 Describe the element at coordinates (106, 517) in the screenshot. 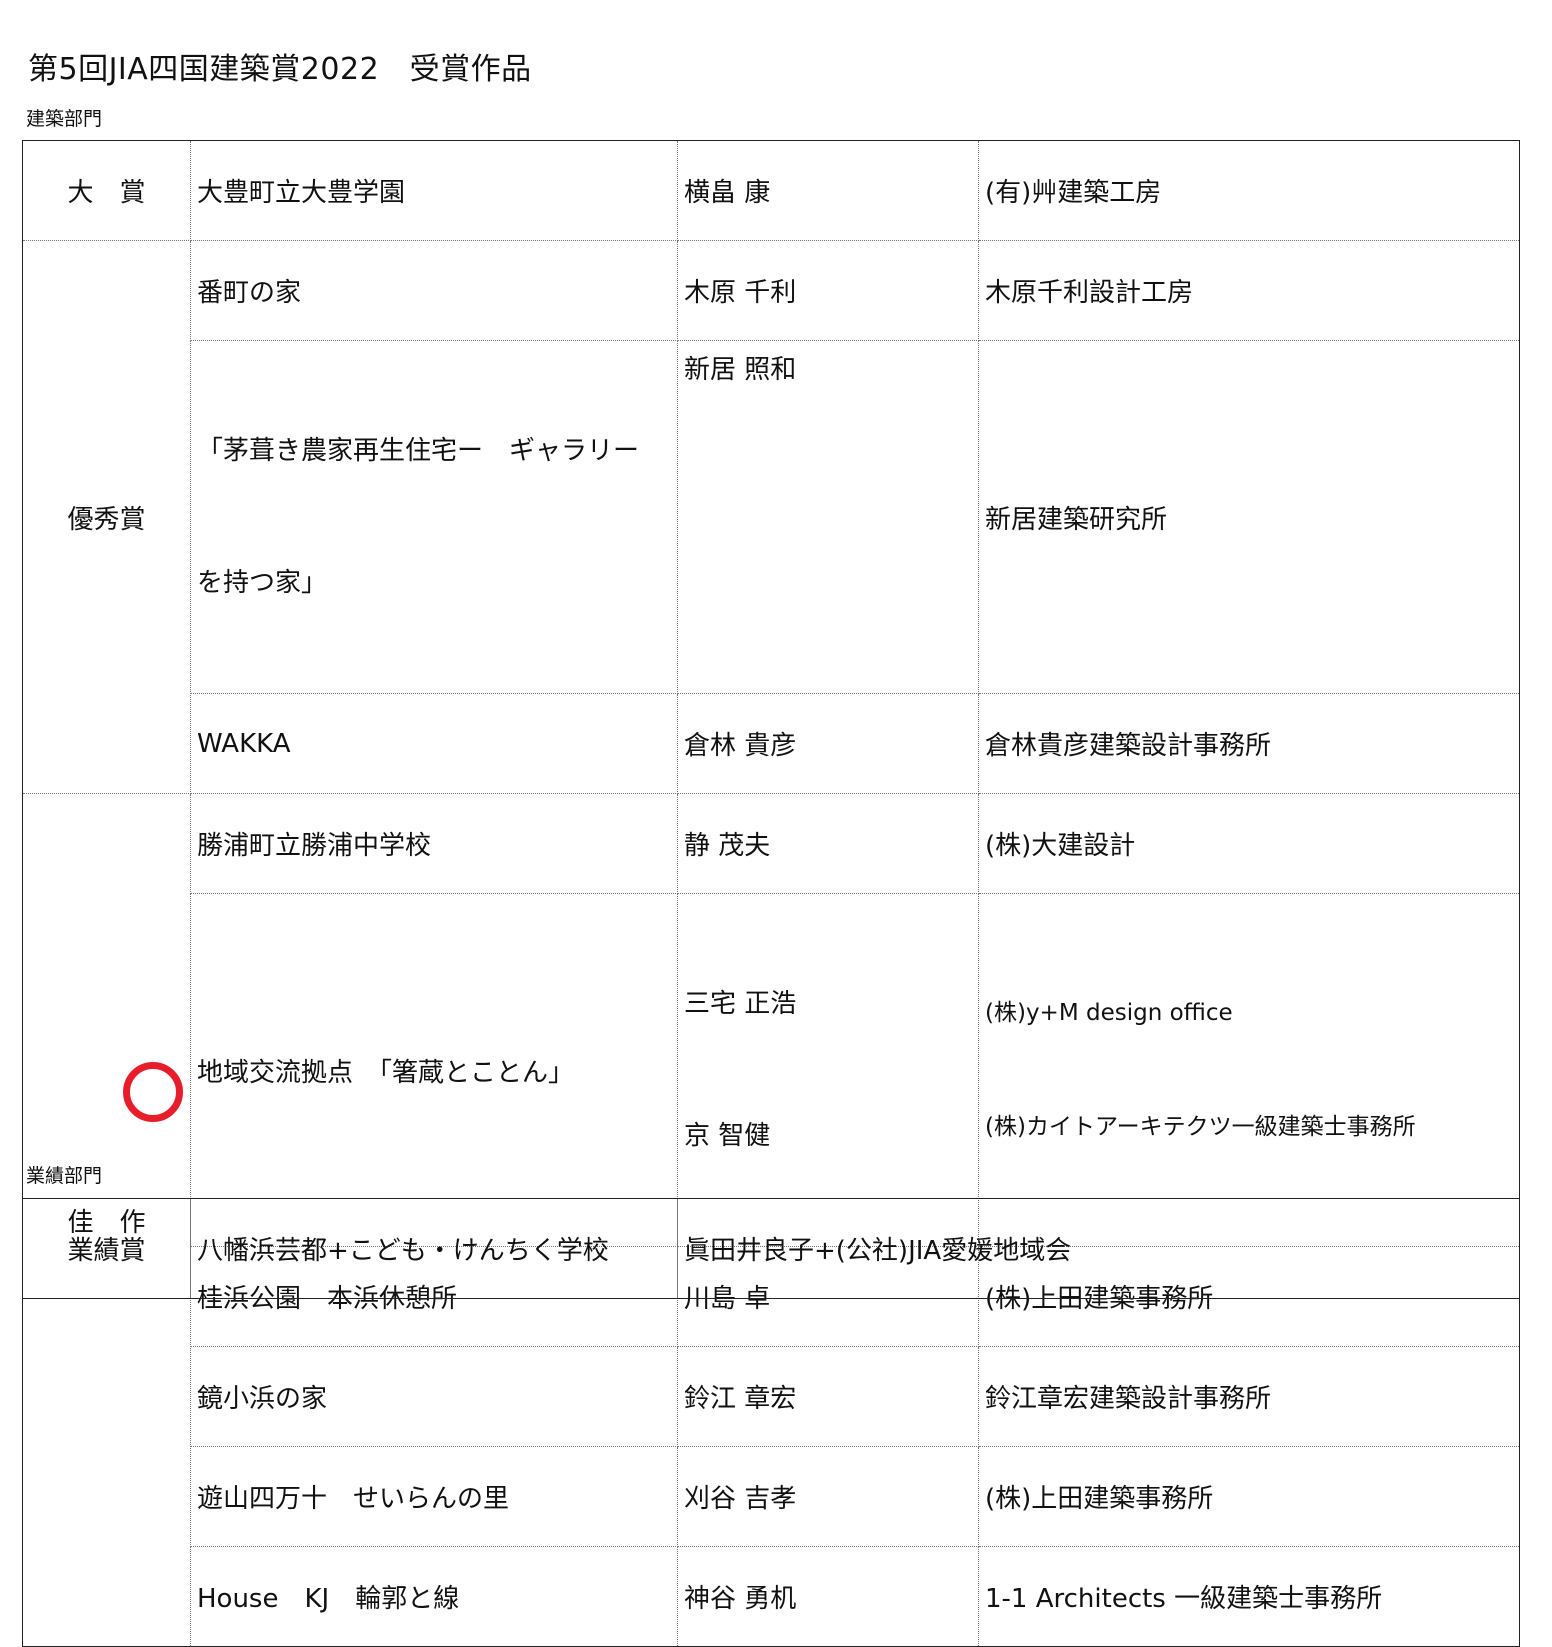

I see `category-excellence: 優秀賞` at that location.